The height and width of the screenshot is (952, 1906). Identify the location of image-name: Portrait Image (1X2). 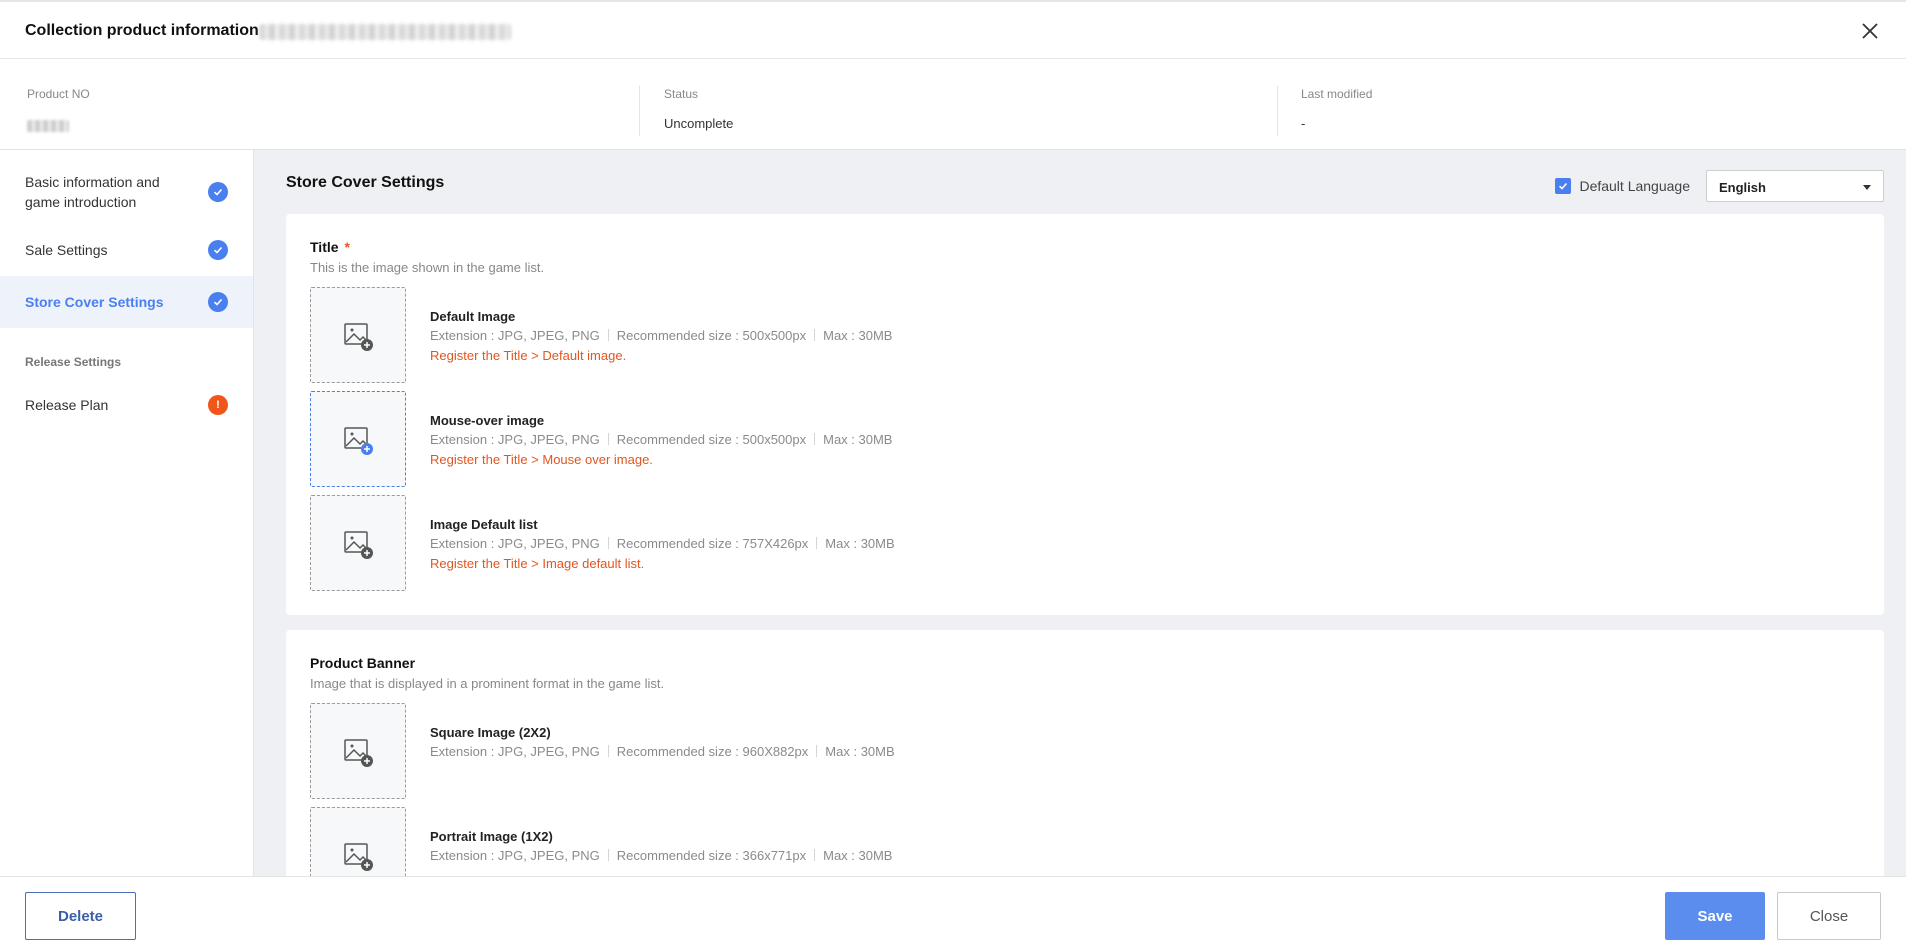
(491, 836).